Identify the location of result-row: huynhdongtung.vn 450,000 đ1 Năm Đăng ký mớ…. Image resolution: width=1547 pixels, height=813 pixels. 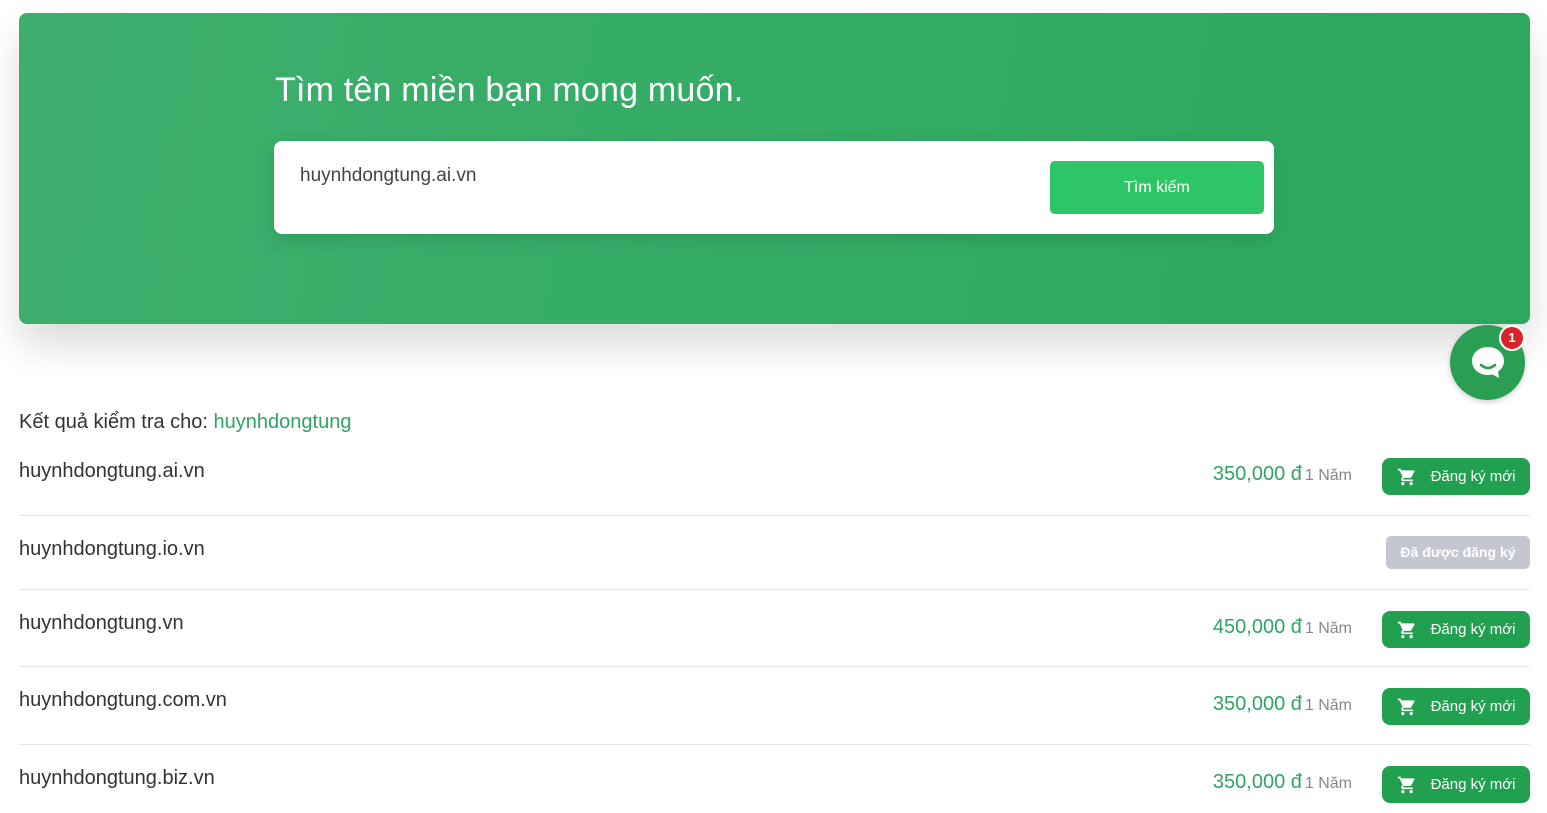
(774, 628).